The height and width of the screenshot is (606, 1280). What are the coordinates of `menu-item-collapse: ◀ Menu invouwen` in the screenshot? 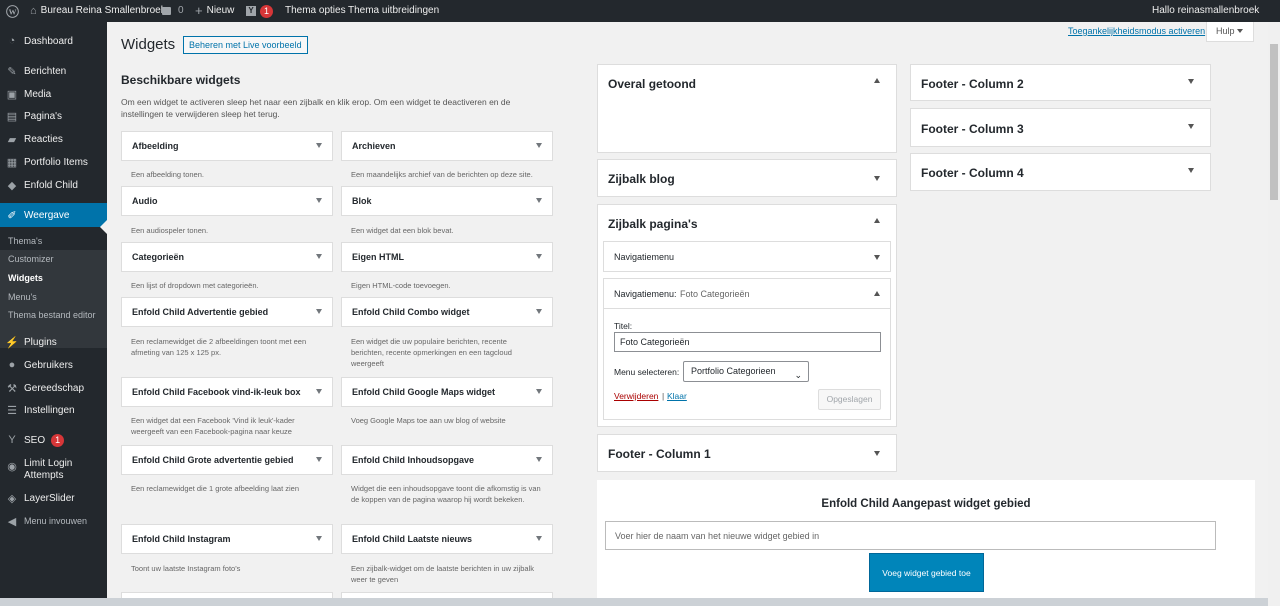 It's located at (53, 521).